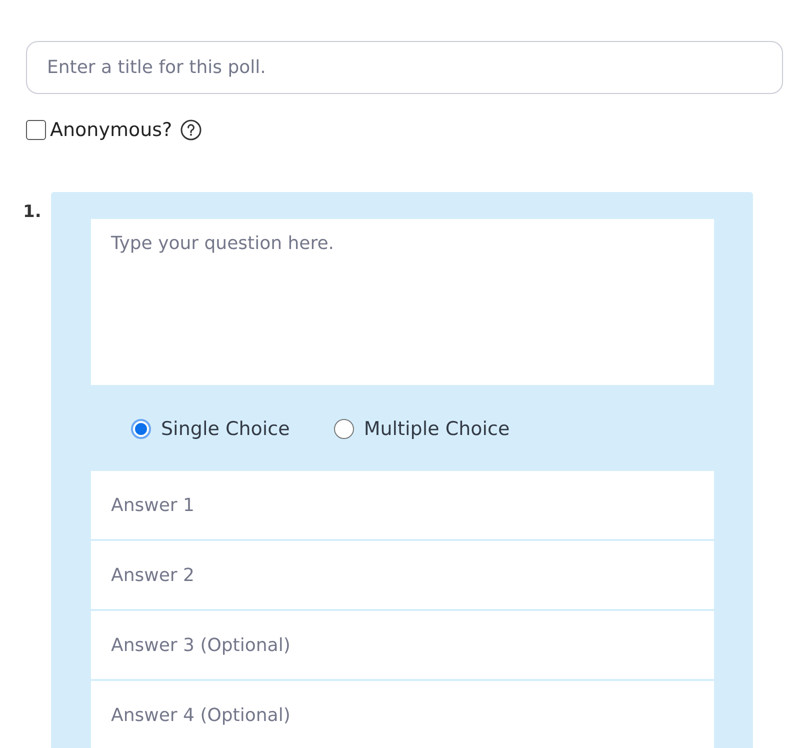 Image resolution: width=800 pixels, height=748 pixels. I want to click on answer-field: Answer 4 (Optional), so click(402, 714).